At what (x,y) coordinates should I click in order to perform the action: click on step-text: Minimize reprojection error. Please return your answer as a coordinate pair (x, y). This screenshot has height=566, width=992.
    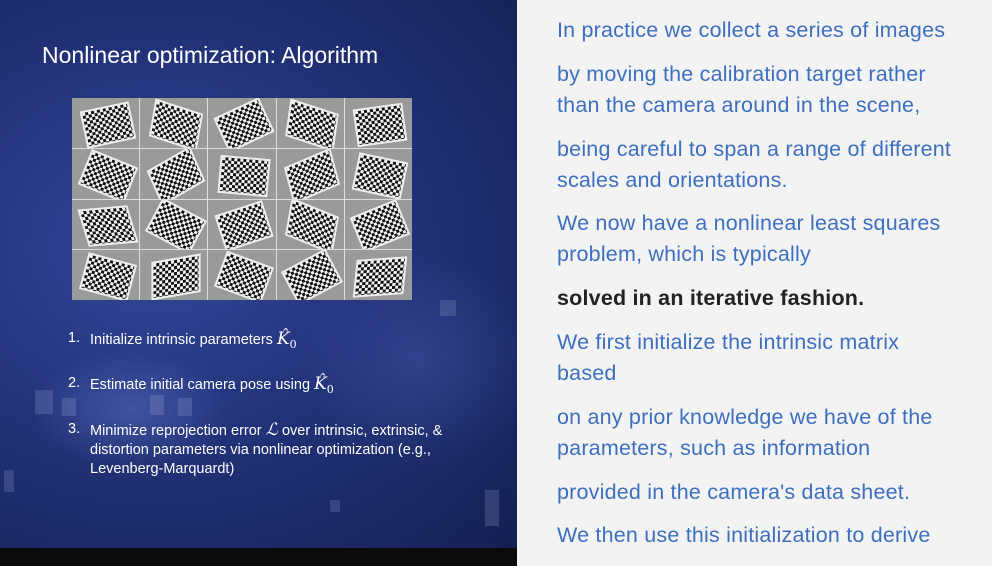
    Looking at the image, I should click on (178, 431).